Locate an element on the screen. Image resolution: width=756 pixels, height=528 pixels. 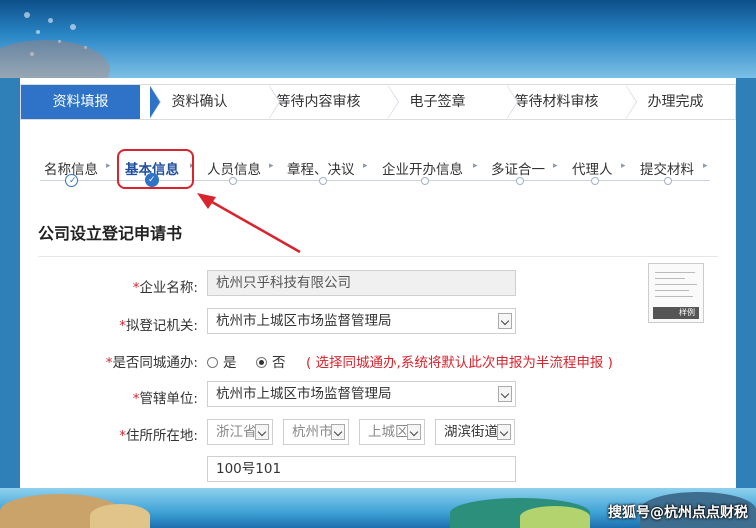
sample-label: 样例 is located at coordinates (676, 313).